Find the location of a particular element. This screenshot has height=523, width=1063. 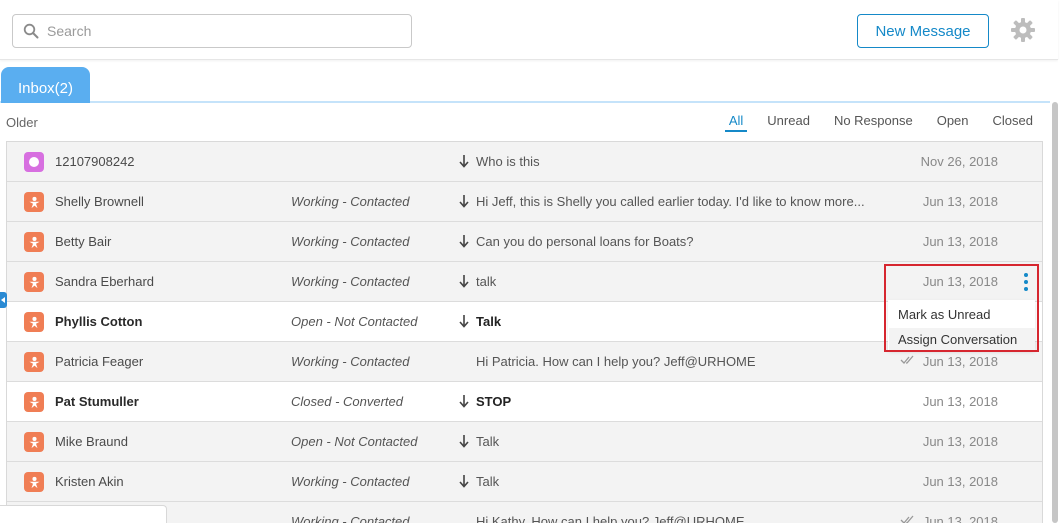

filter-tabs: All Unread No Response Open Closed is located at coordinates (878, 122).